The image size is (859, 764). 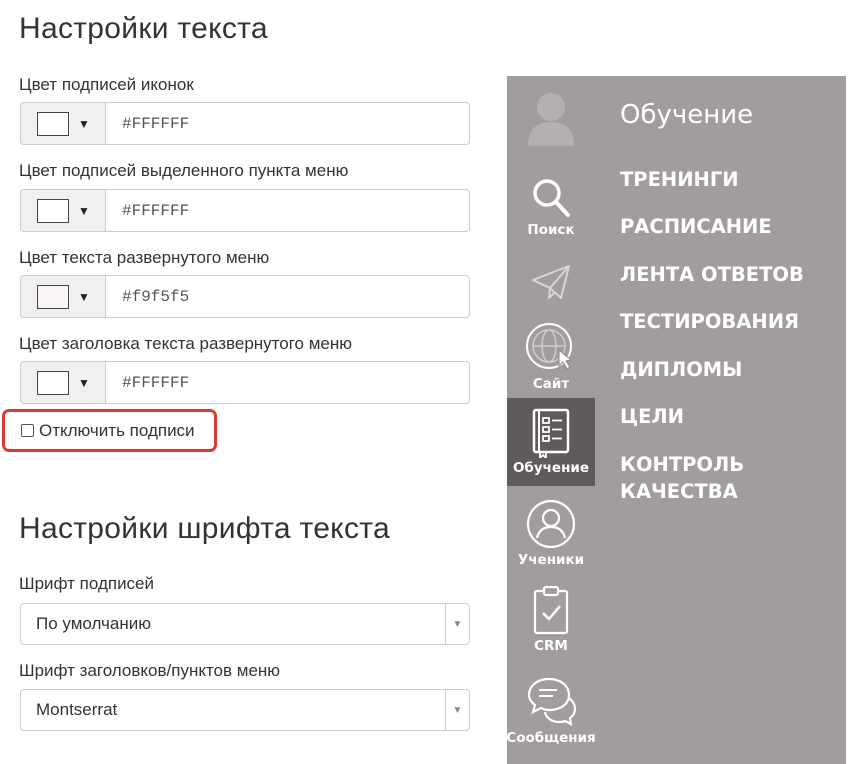 I want to click on nav-messages: Сообщения, so click(x=551, y=713).